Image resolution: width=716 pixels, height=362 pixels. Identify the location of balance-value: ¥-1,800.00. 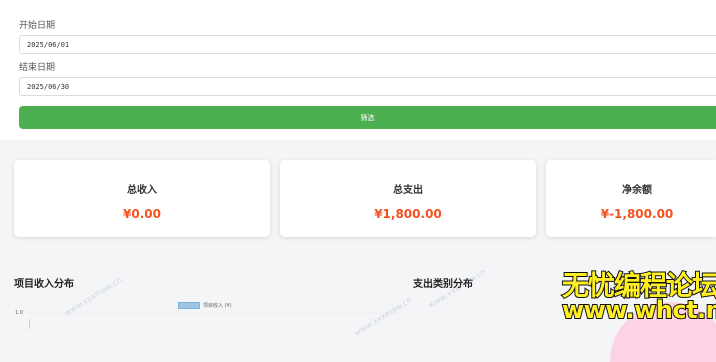
(637, 214).